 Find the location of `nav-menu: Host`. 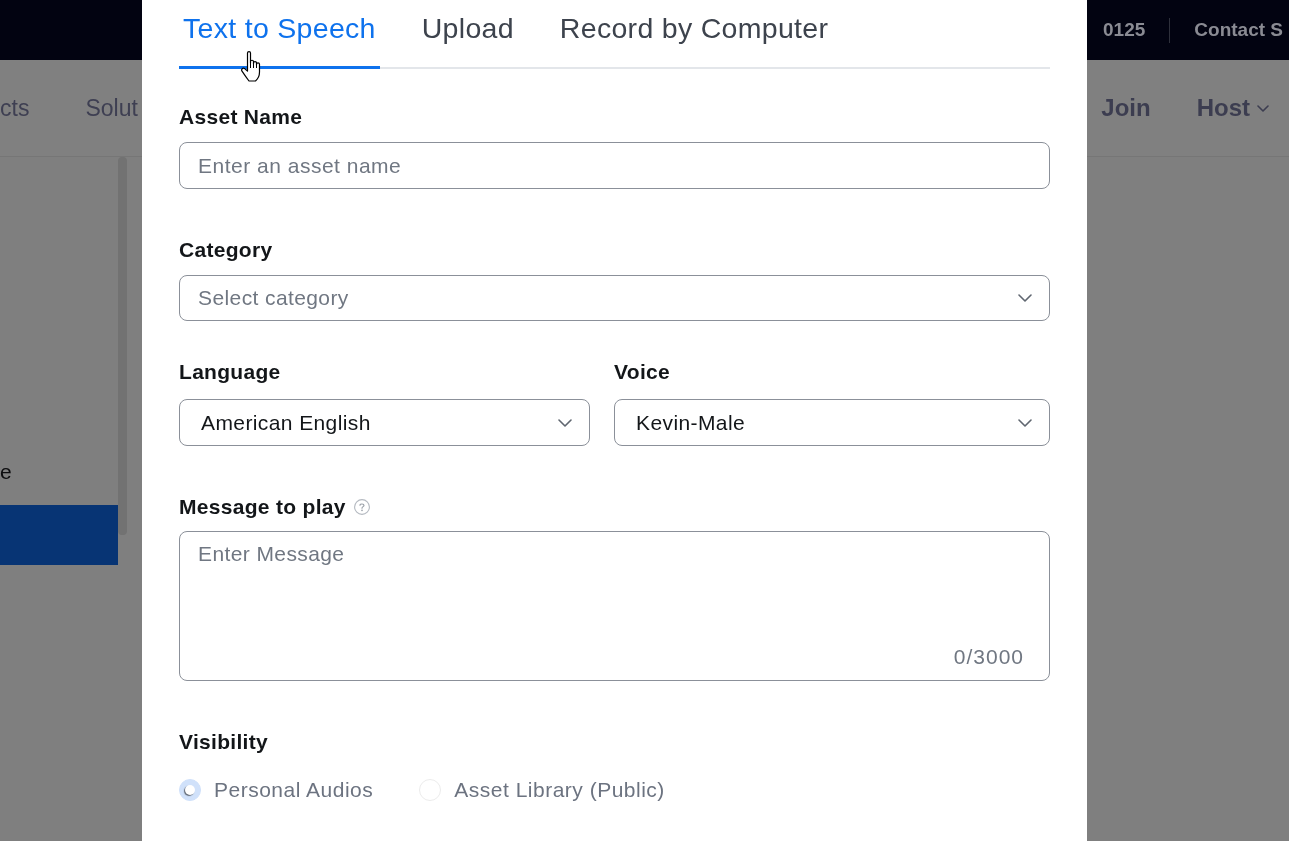

nav-menu: Host is located at coordinates (1232, 108).